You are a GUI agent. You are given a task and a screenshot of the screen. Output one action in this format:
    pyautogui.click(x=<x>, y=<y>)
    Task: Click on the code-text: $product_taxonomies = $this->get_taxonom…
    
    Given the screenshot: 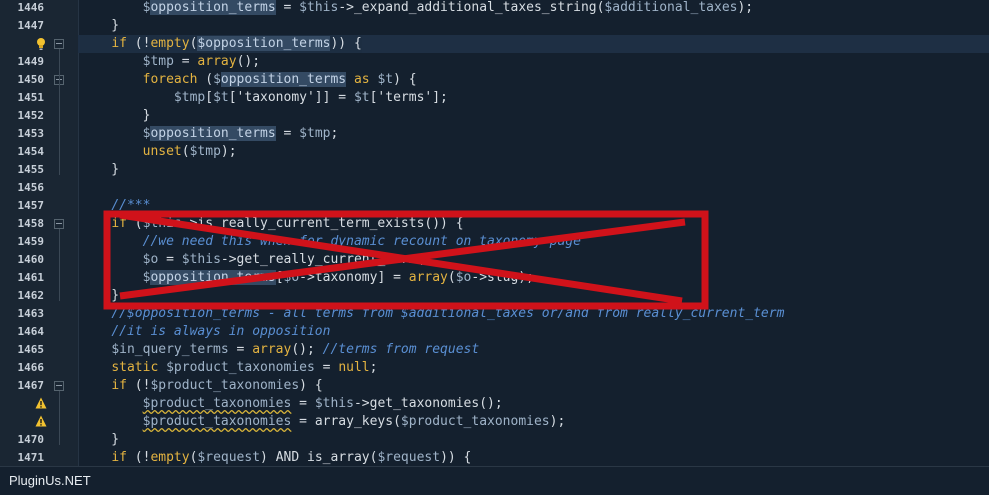 What is the action you would take?
    pyautogui.click(x=291, y=404)
    